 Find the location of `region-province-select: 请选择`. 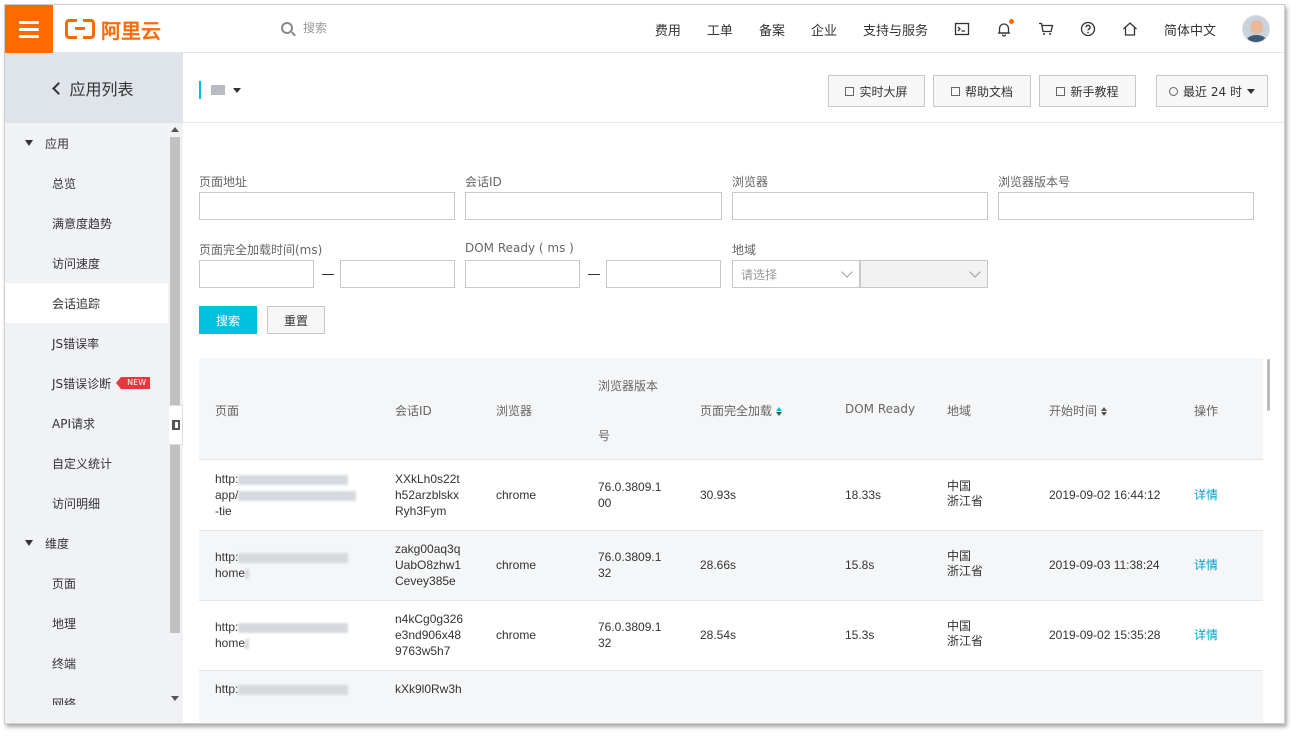

region-province-select: 请选择 is located at coordinates (796, 274).